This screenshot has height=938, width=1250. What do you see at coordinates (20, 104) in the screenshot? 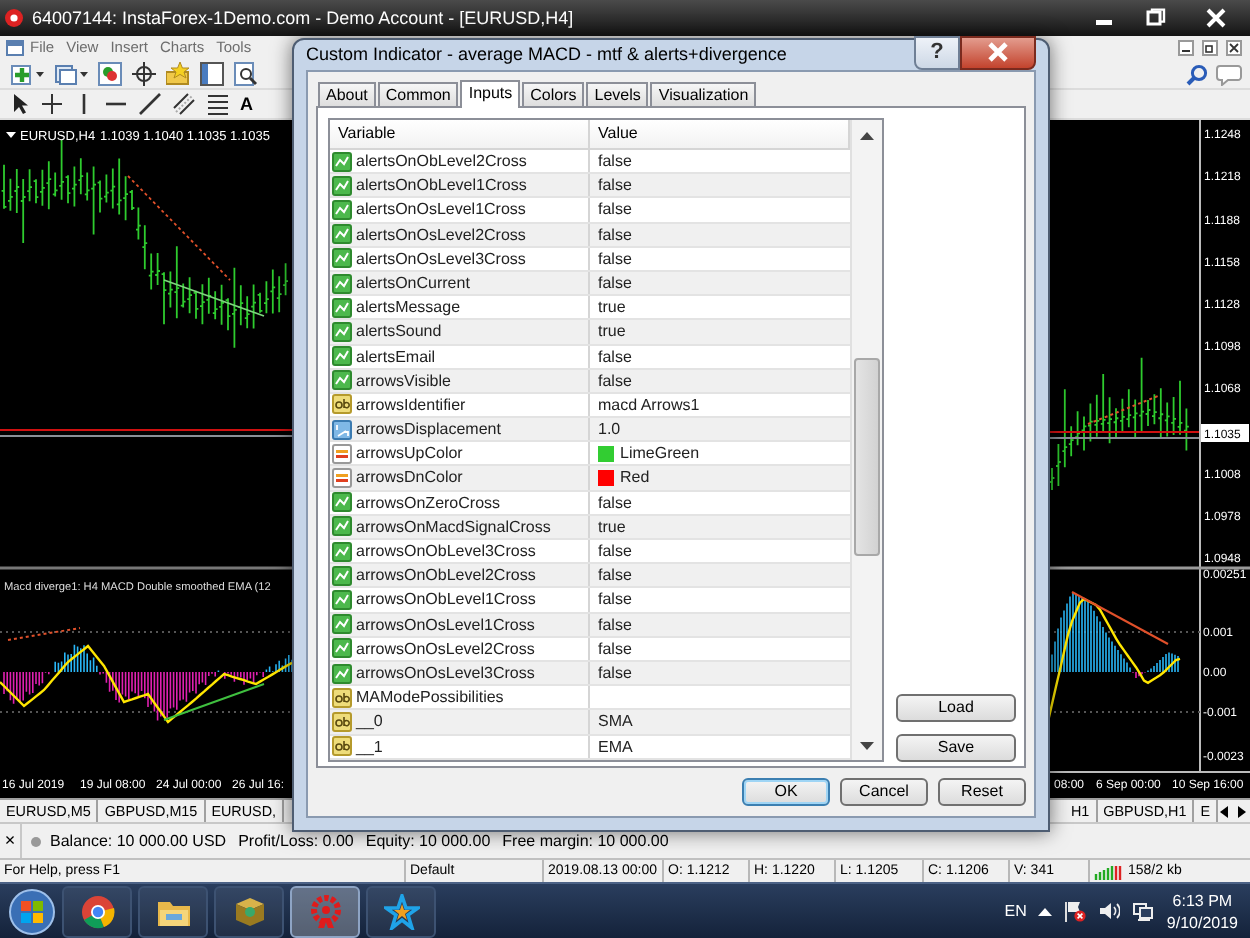
I see `cursor-icon` at bounding box center [20, 104].